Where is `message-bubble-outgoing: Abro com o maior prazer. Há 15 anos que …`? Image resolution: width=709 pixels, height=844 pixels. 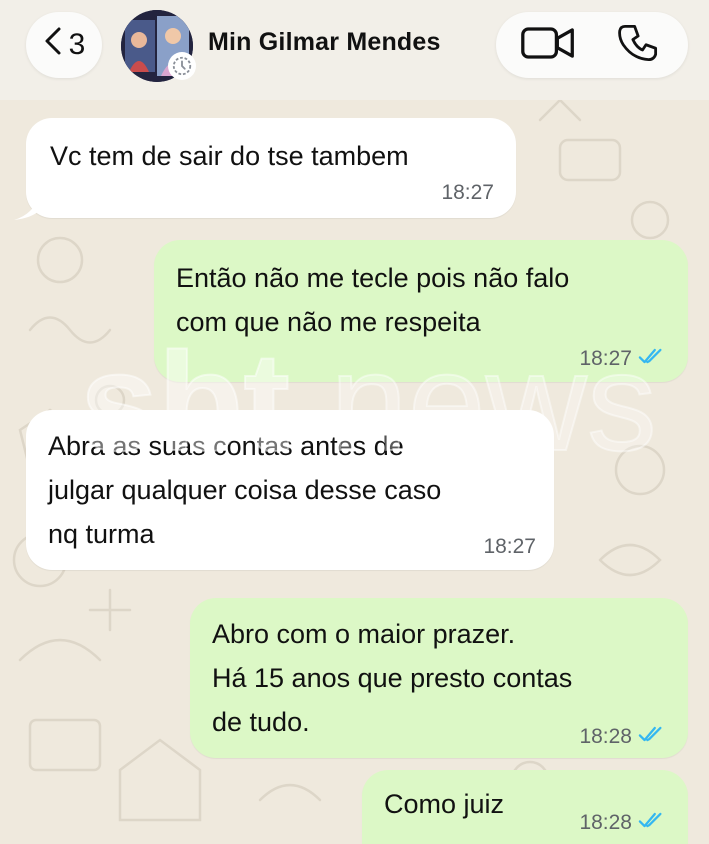 message-bubble-outgoing: Abro com o maior prazer. Há 15 anos que … is located at coordinates (439, 678).